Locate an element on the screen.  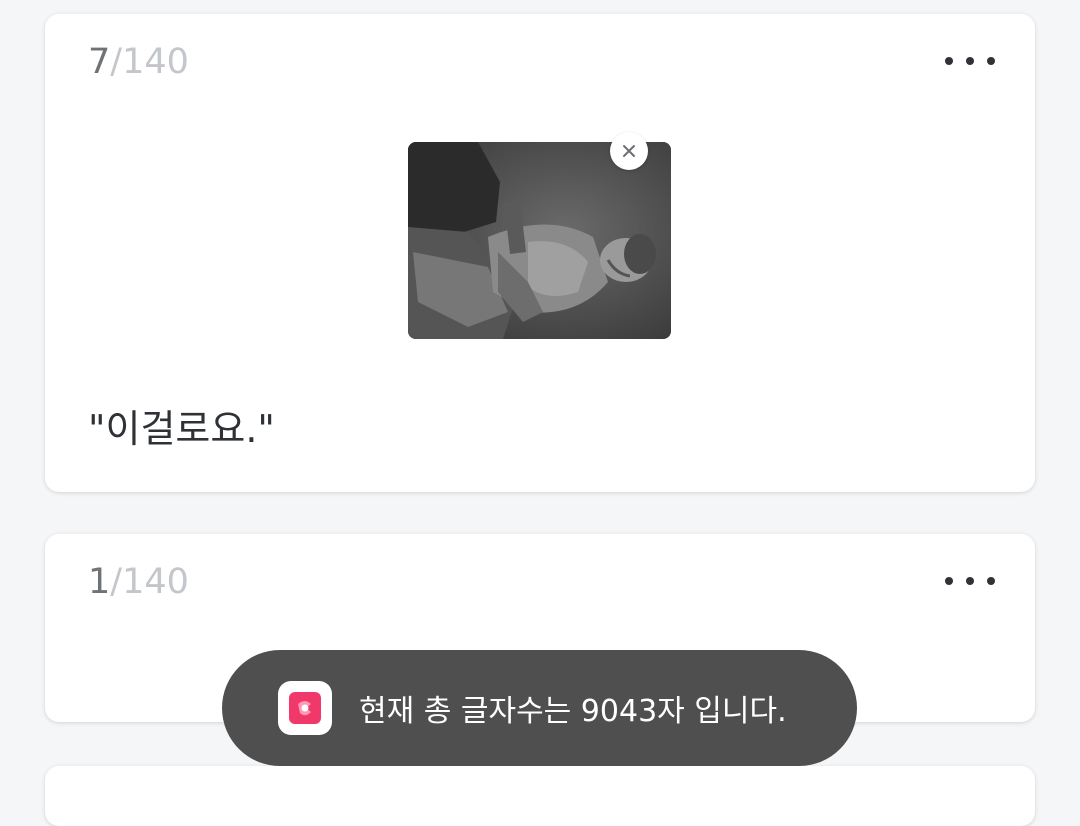
remove-image-button is located at coordinates (629, 151).